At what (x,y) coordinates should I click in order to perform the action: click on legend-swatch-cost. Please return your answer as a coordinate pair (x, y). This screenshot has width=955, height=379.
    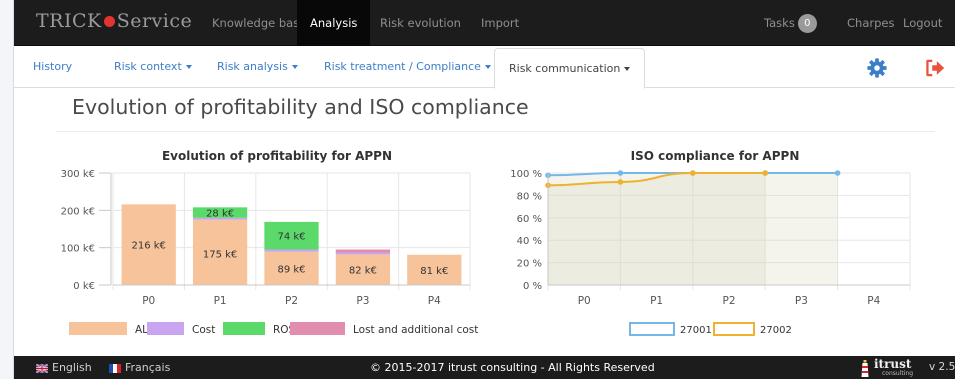
    Looking at the image, I should click on (165, 328).